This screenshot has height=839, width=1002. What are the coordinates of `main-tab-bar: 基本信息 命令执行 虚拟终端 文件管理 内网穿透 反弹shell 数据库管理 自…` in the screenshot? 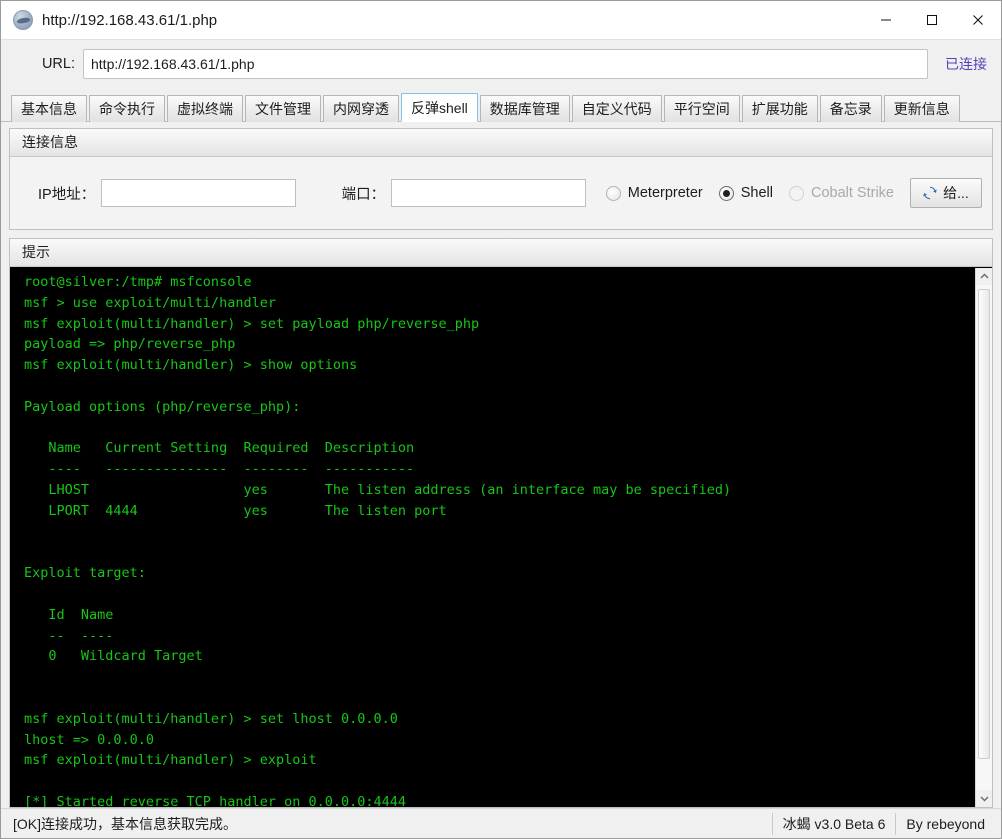 It's located at (501, 105).